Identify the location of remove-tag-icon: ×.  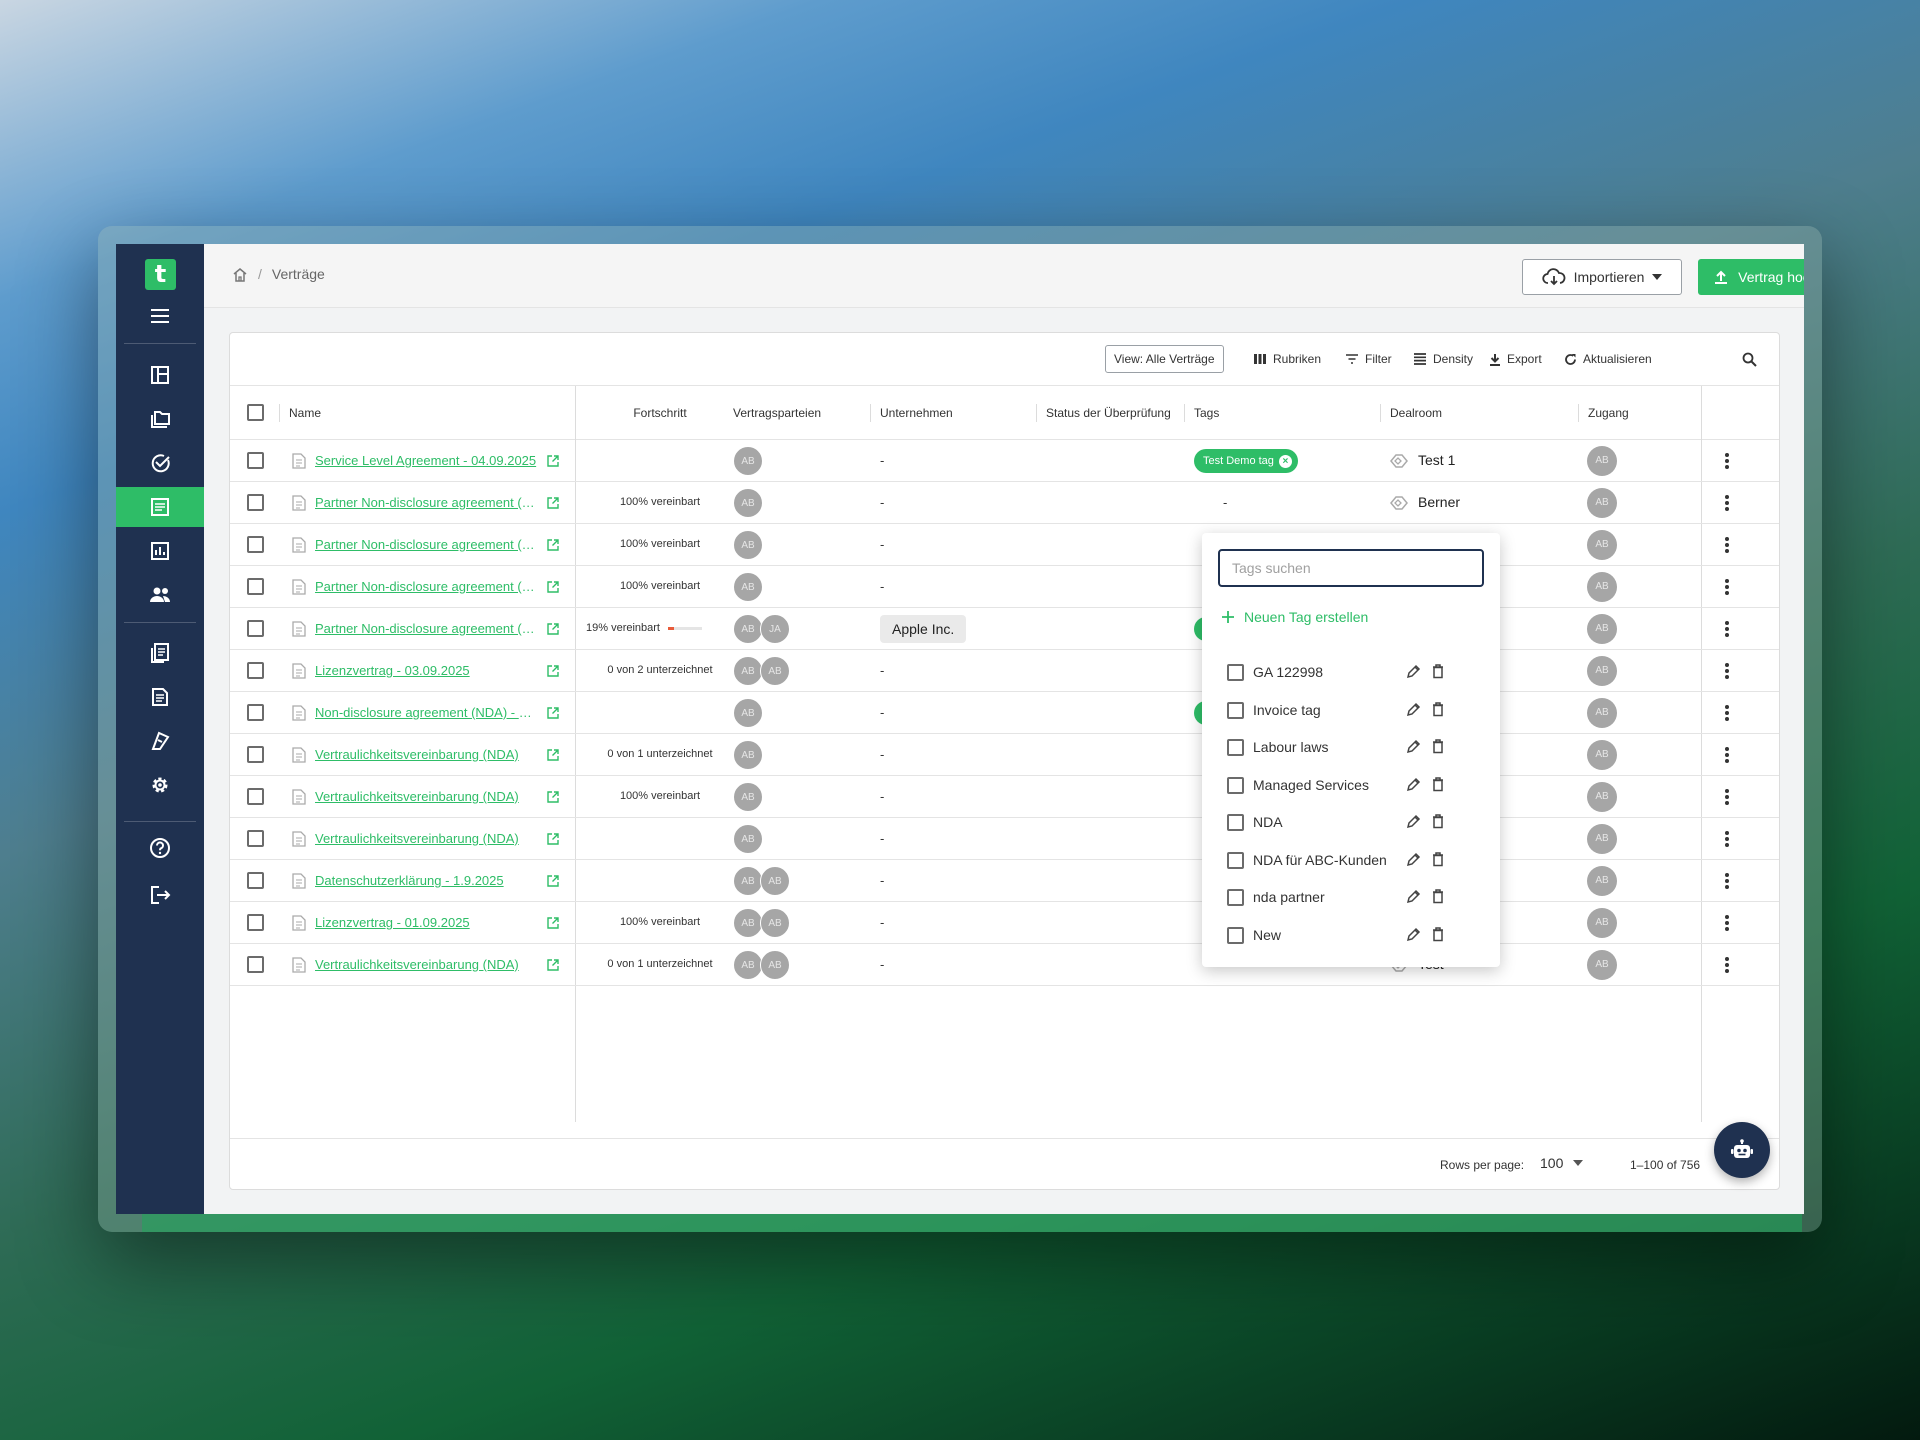
(1285, 461).